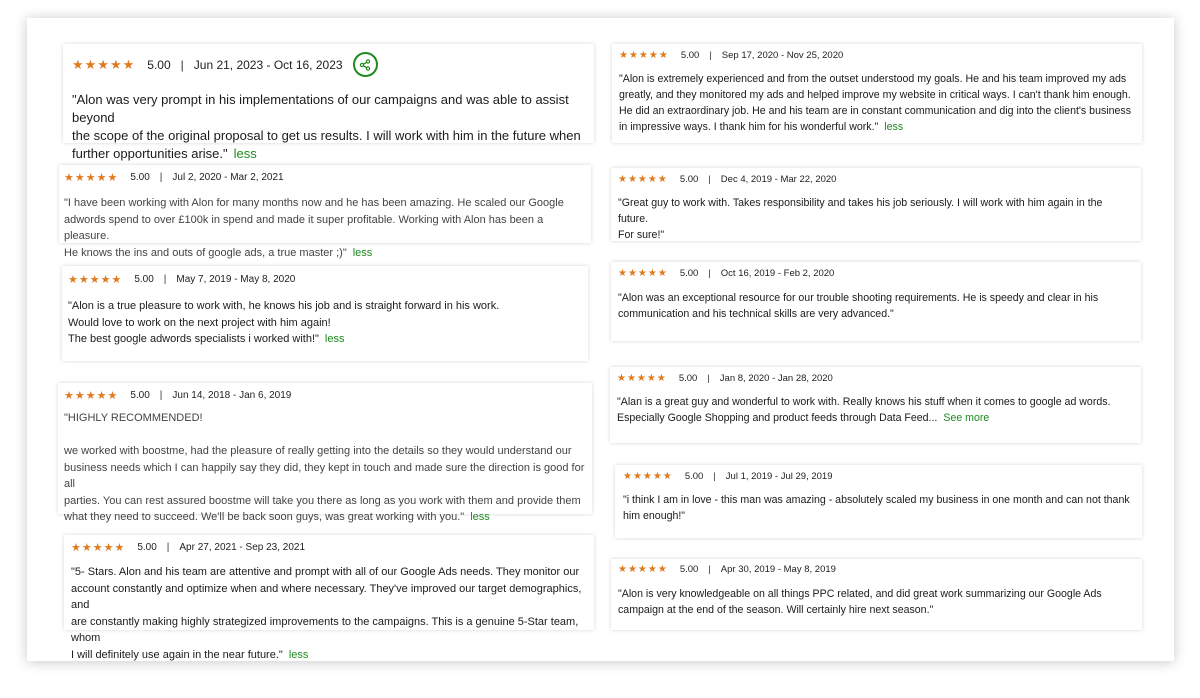 Image resolution: width=1200 pixels, height=698 pixels. Describe the element at coordinates (329, 547) in the screenshot. I see `review-meta: ★★★★★ 5.00 | Apr 27, 2021 - Sep 23, 2021` at that location.